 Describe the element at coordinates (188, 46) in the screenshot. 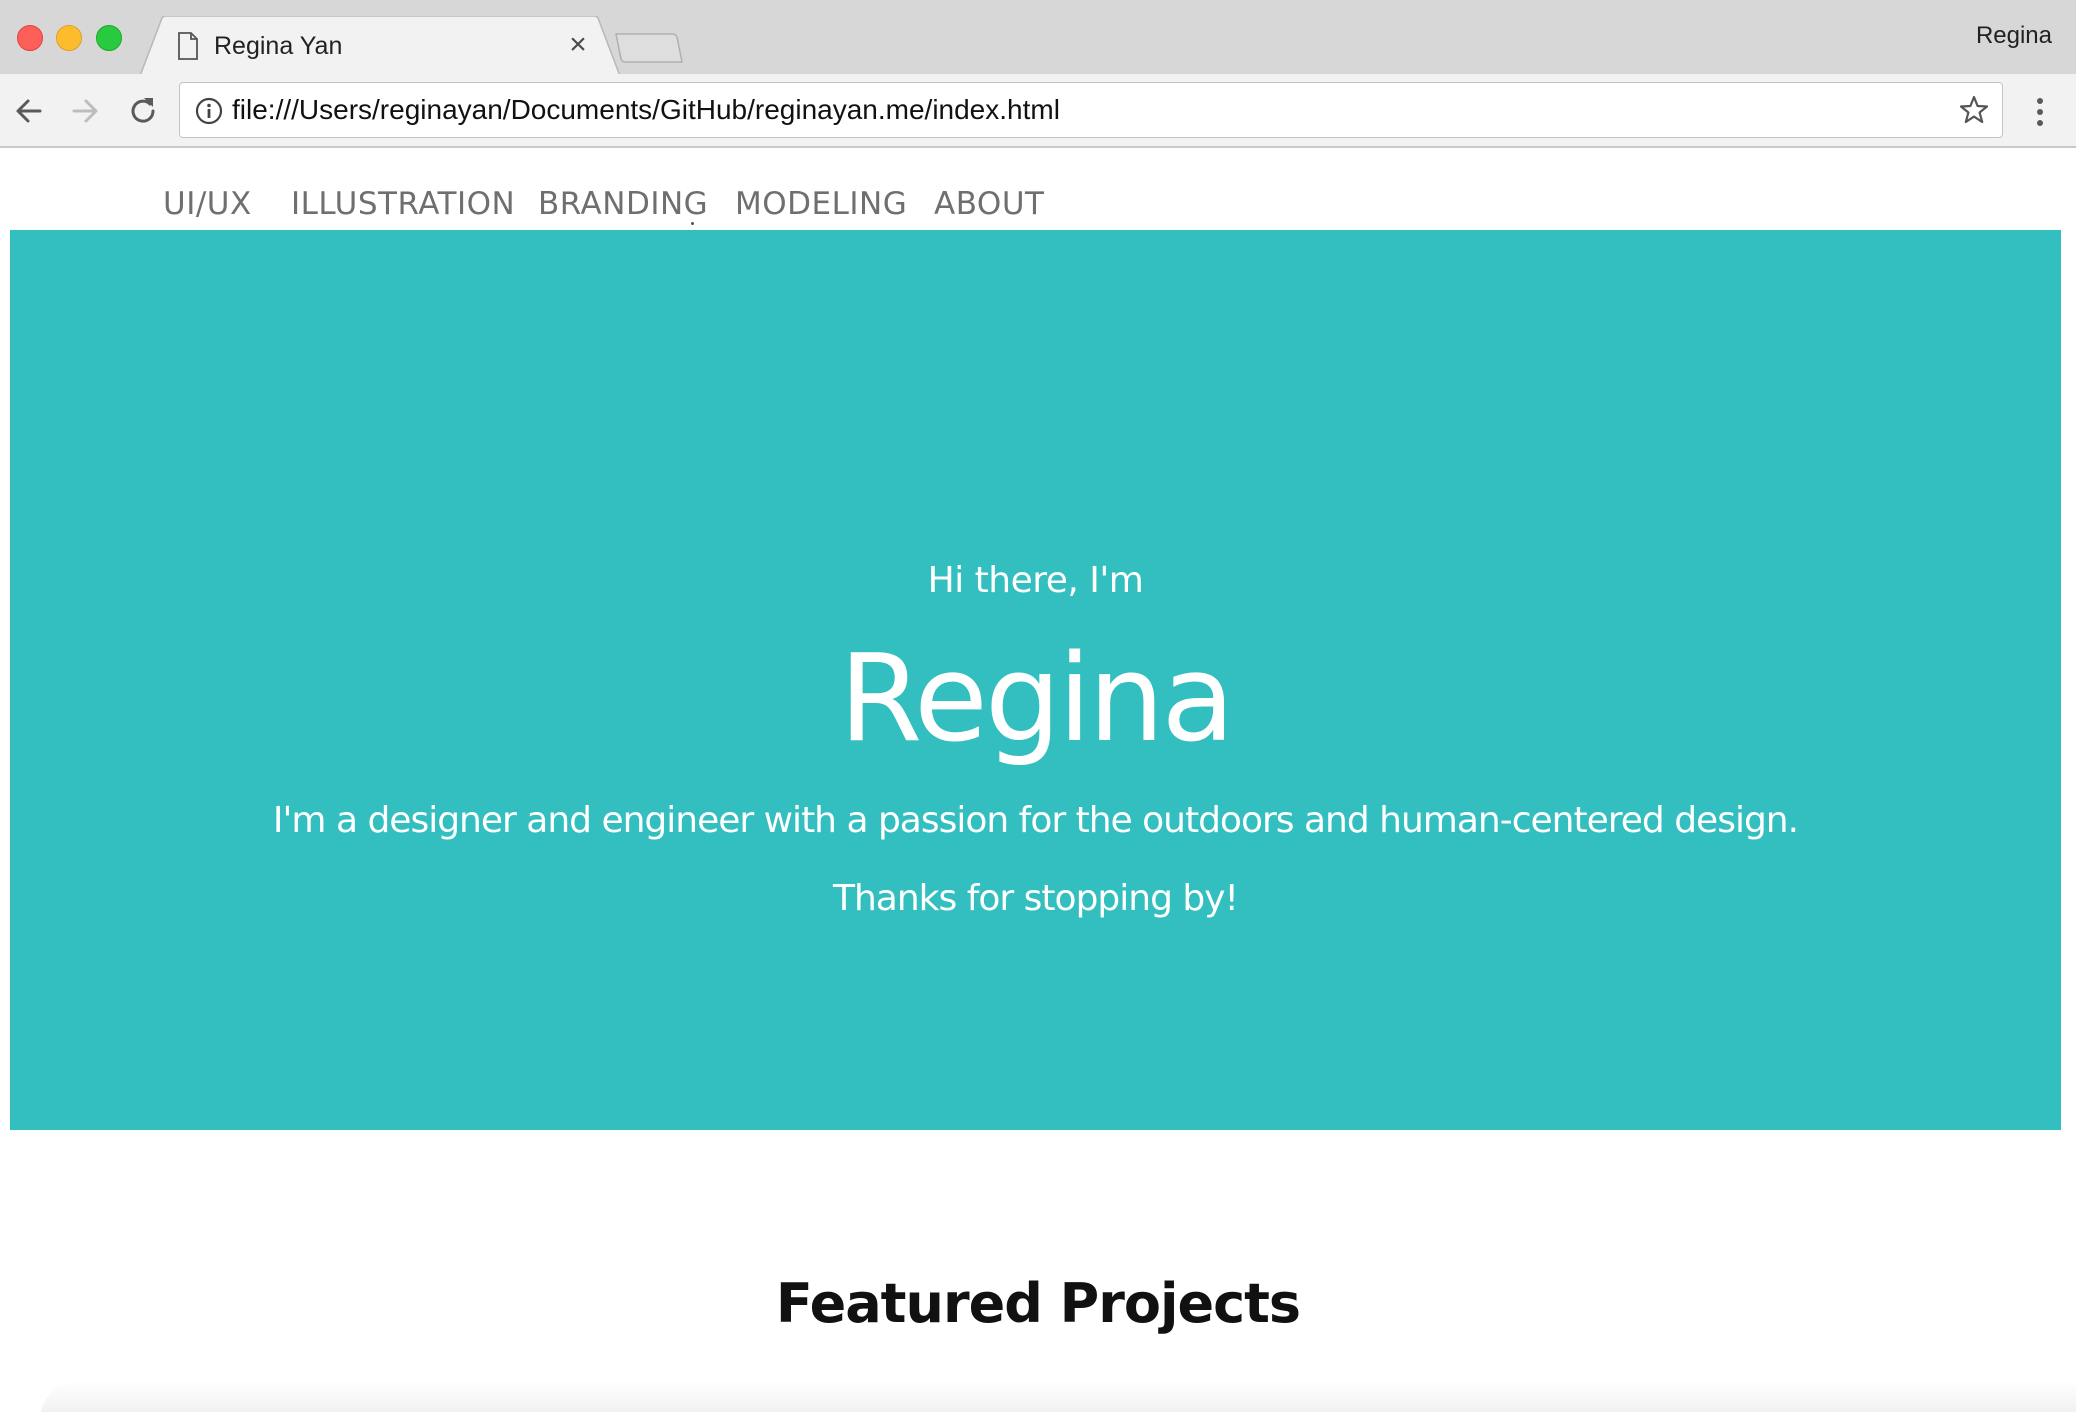

I see `page-icon` at that location.